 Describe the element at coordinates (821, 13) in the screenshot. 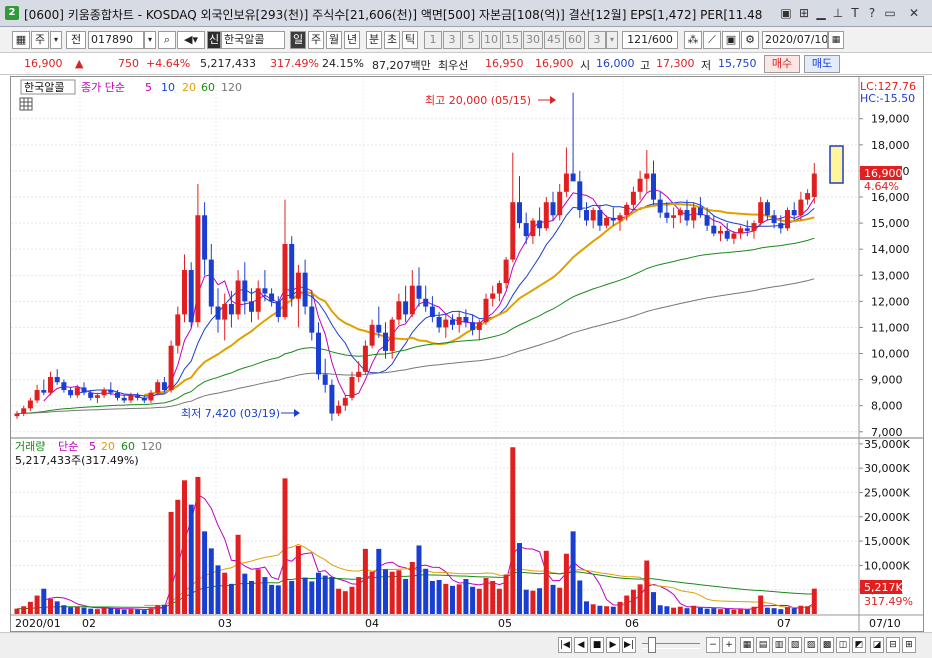

I see `minimize-icon: ▁` at that location.